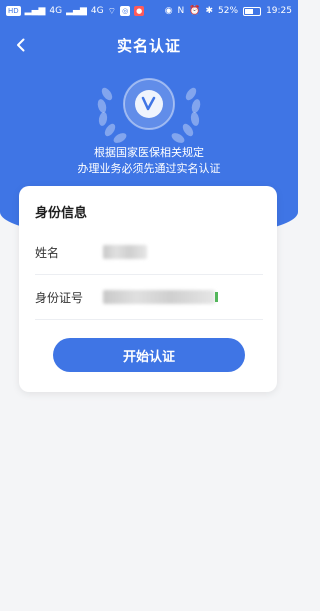 The width and height of the screenshot is (320, 611). Describe the element at coordinates (209, 11) in the screenshot. I see `bluetooth-icon: ✱` at that location.